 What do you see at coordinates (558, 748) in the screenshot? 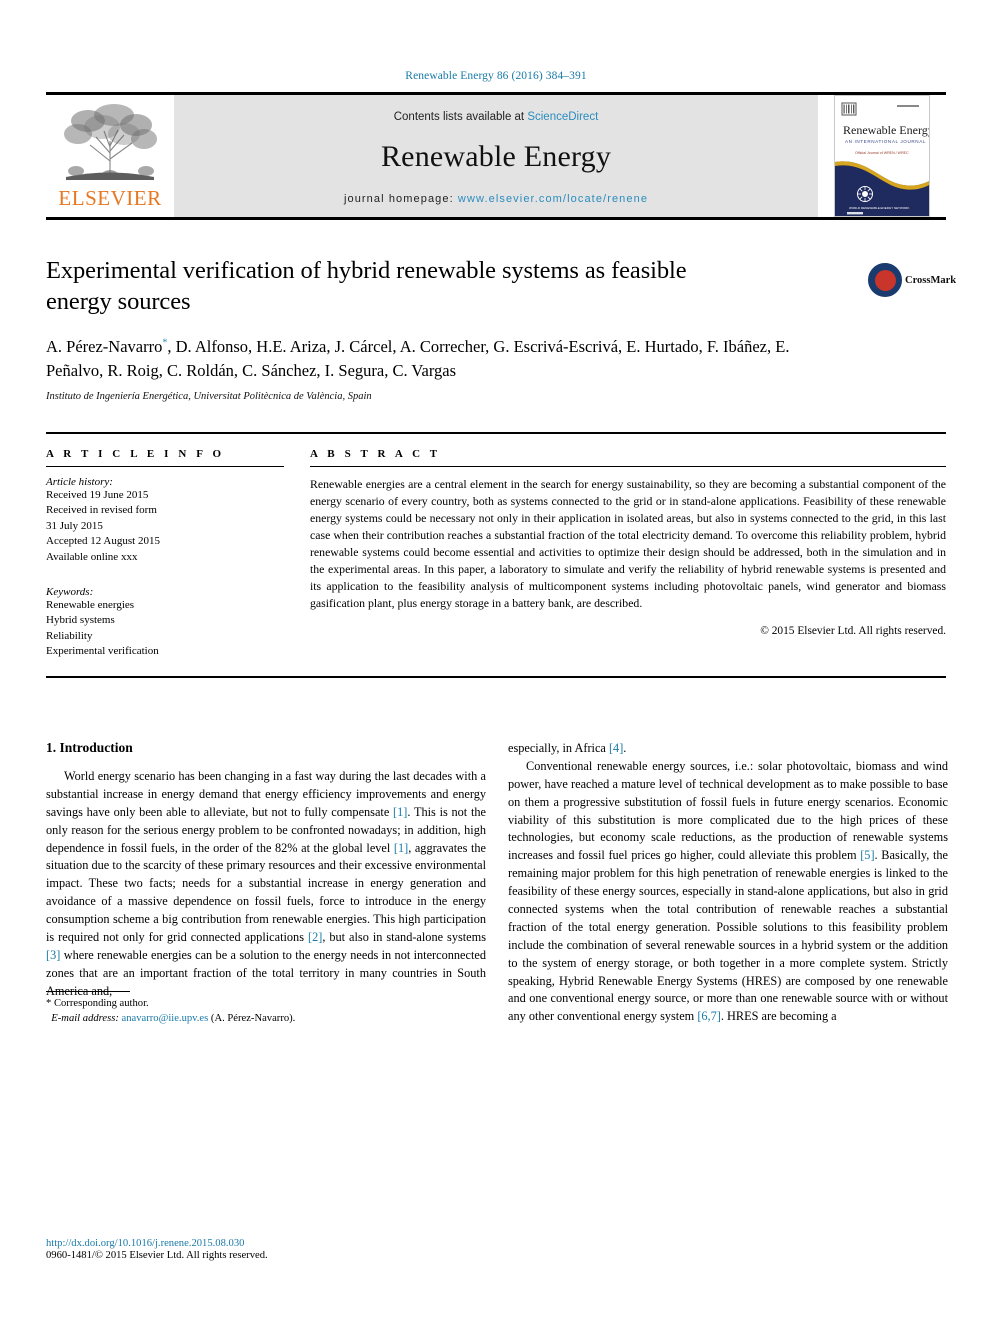
I see `text-run: especially, in Africa` at bounding box center [558, 748].